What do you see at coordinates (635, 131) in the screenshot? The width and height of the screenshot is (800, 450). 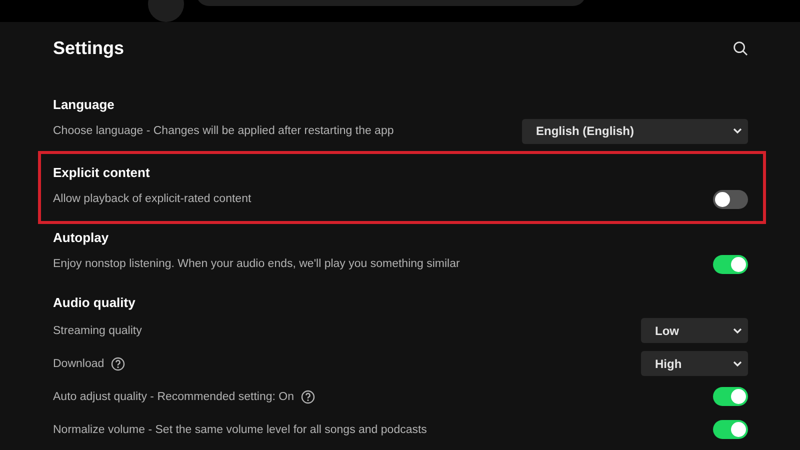 I see `dropdown: English (English)` at bounding box center [635, 131].